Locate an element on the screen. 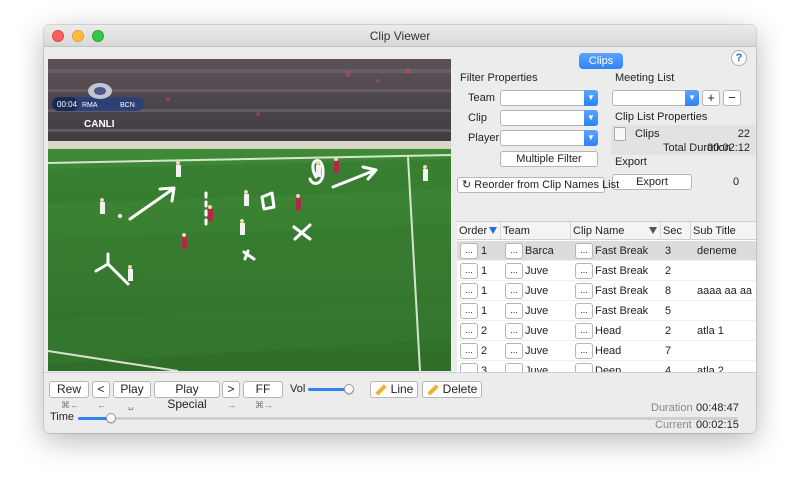  maximize-window-button is located at coordinates (98, 36).